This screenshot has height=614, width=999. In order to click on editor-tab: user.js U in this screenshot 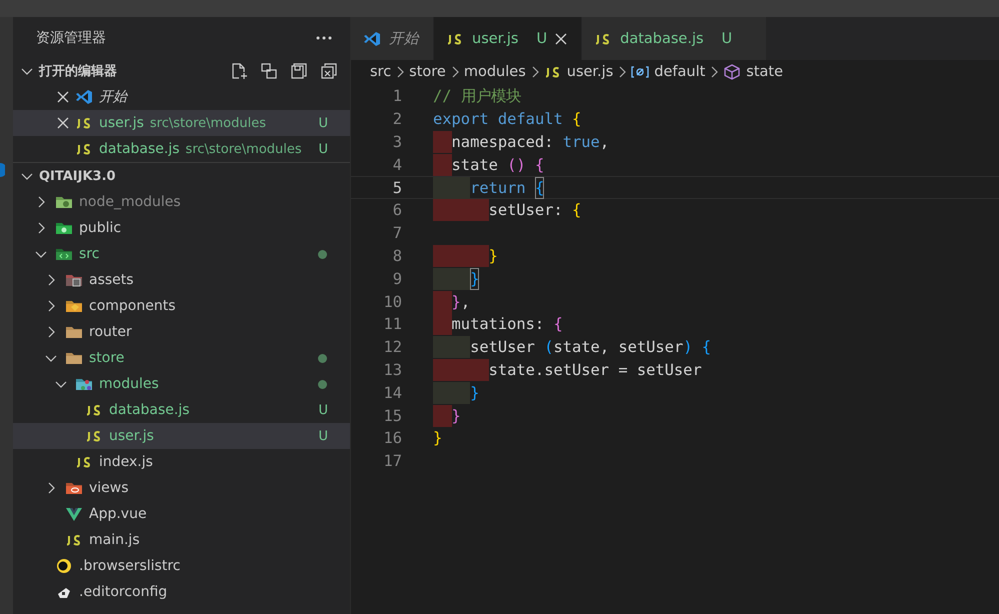, I will do `click(508, 38)`.